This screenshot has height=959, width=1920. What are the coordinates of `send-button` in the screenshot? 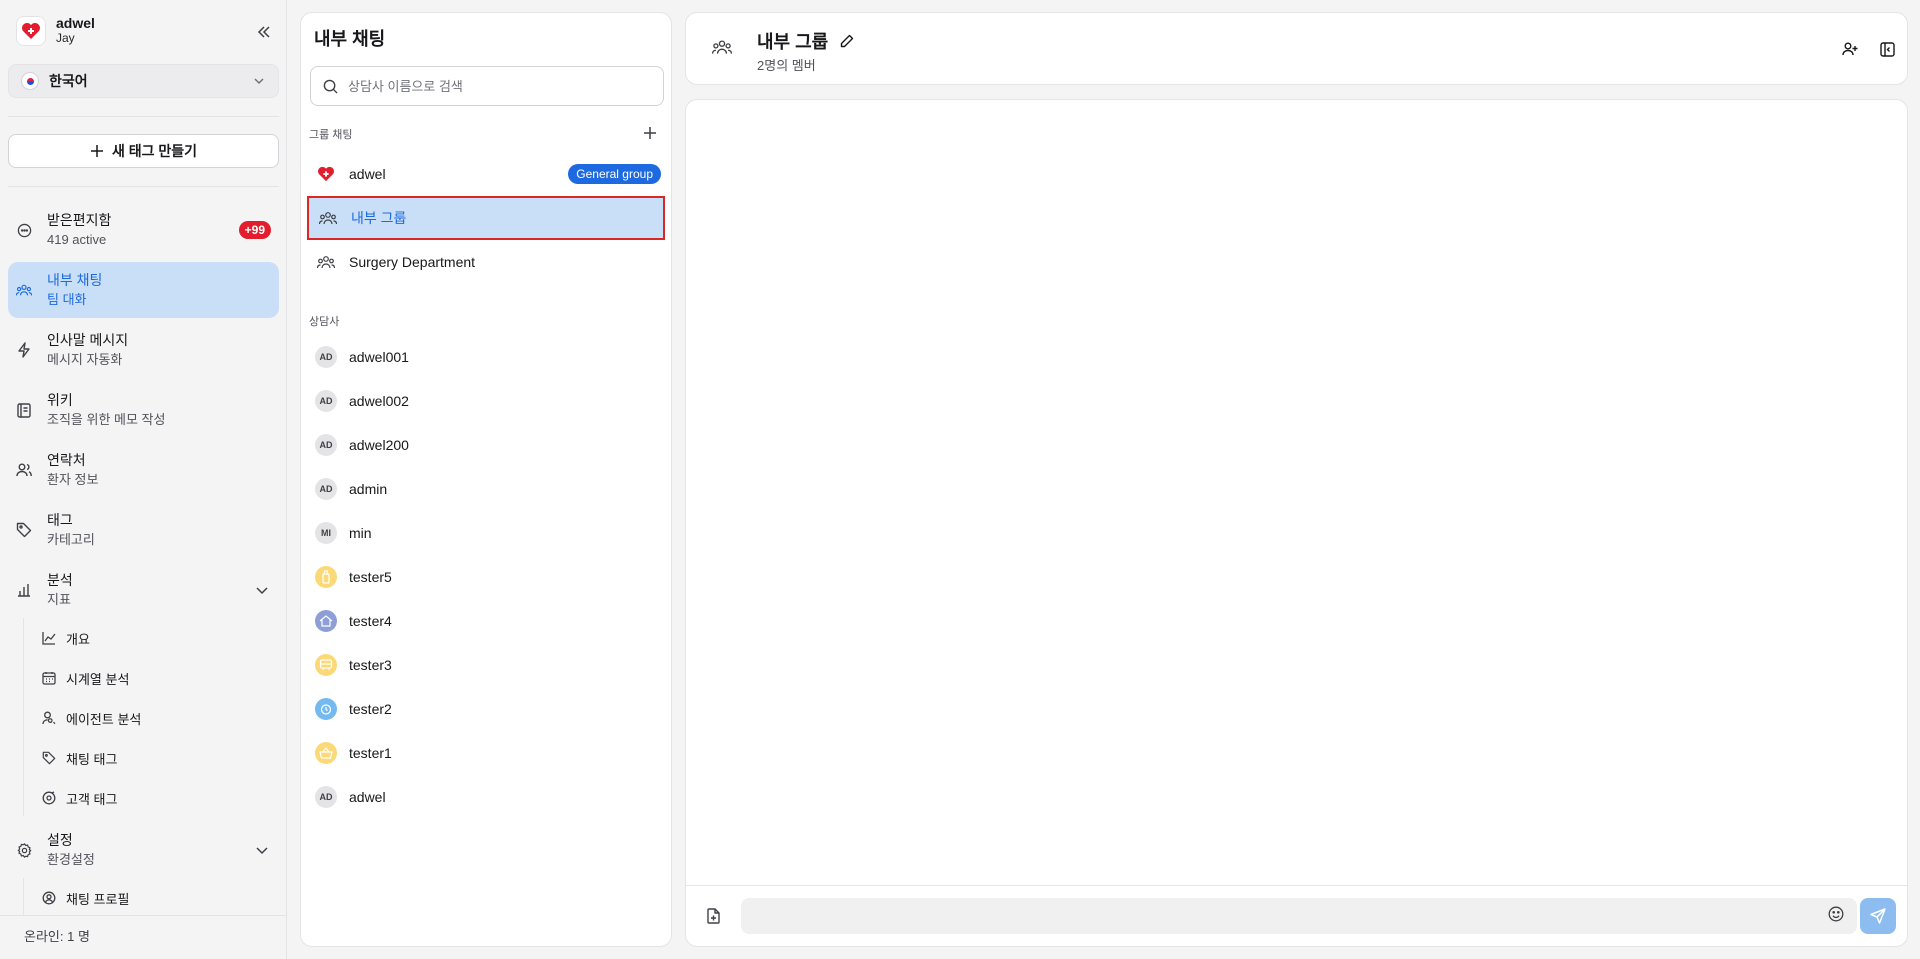 It's located at (1878, 916).